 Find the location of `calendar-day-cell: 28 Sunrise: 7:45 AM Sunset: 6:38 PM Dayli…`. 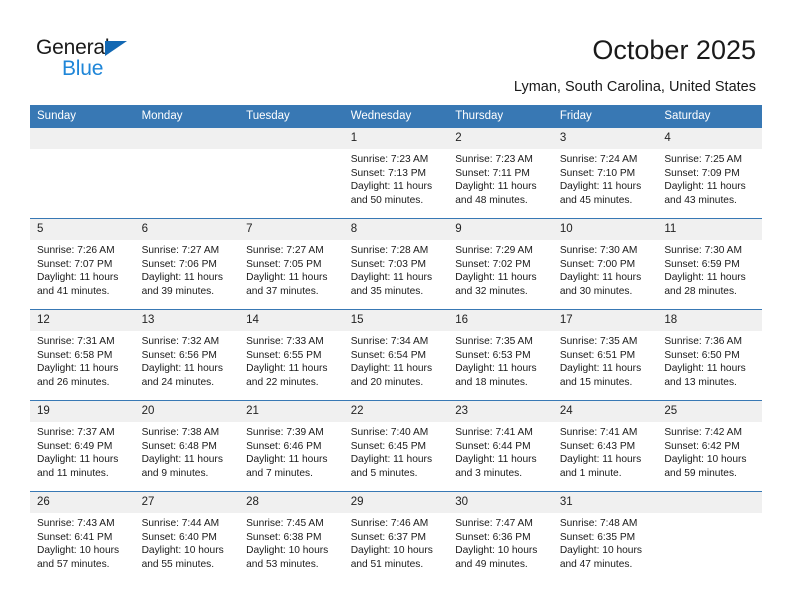

calendar-day-cell: 28 Sunrise: 7:45 AM Sunset: 6:38 PM Dayli… is located at coordinates (291, 536).